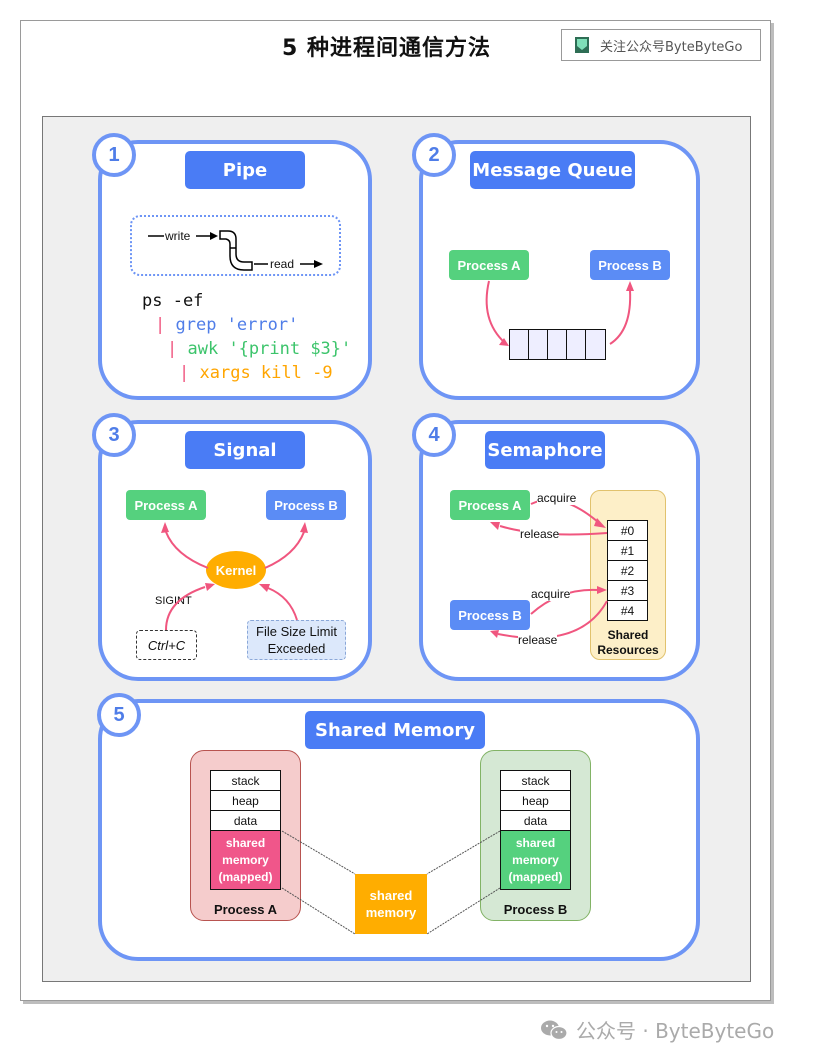 This screenshot has height=1060, width=820. Describe the element at coordinates (391, 882) in the screenshot. I see `shared-memory-links` at that location.